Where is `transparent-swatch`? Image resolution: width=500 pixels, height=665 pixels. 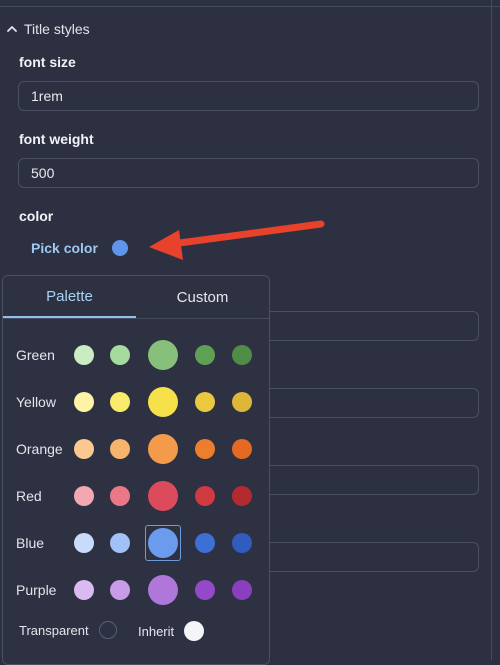
transparent-swatch is located at coordinates (107, 630).